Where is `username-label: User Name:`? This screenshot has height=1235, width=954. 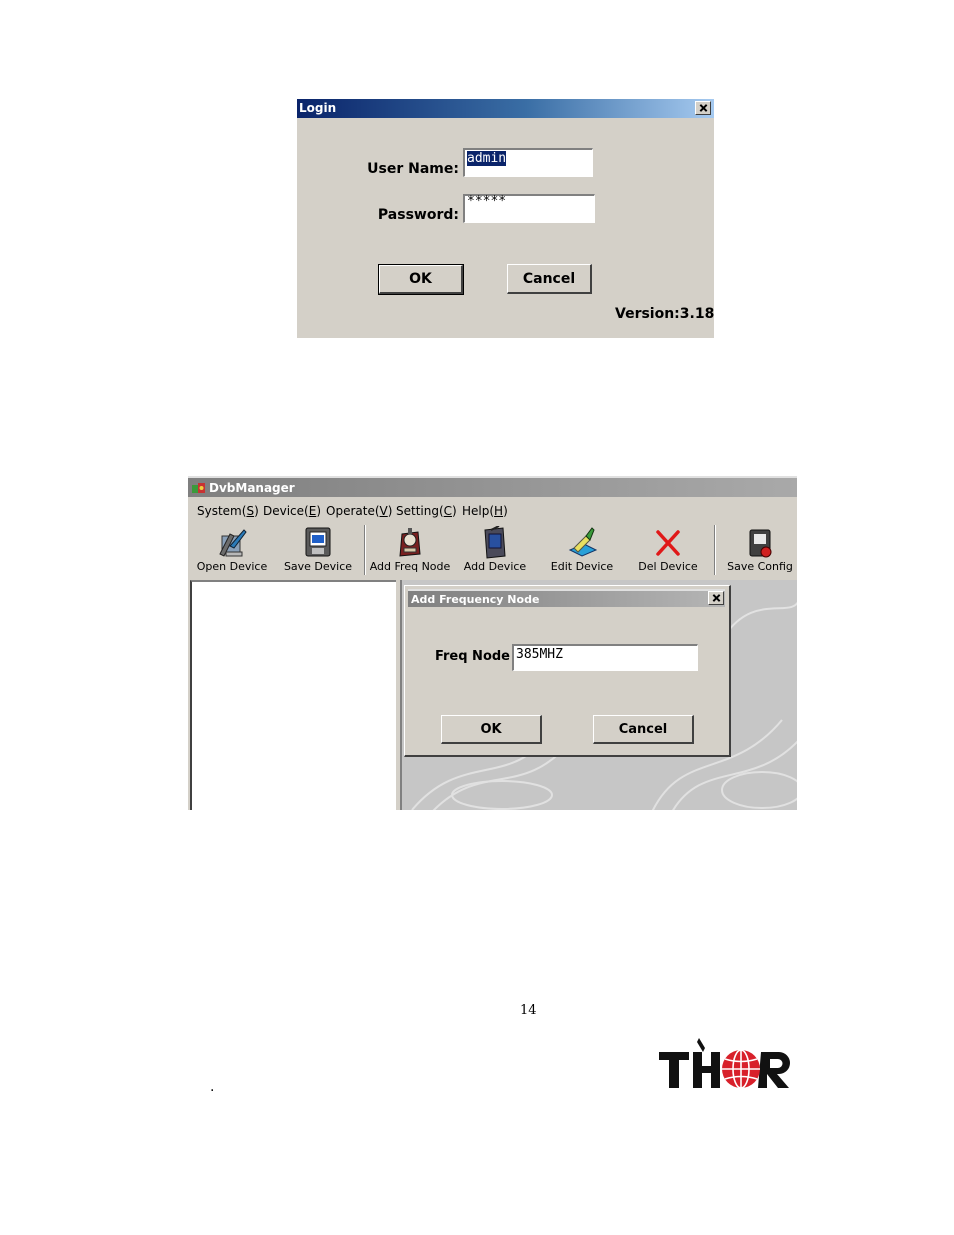 username-label: User Name: is located at coordinates (413, 169).